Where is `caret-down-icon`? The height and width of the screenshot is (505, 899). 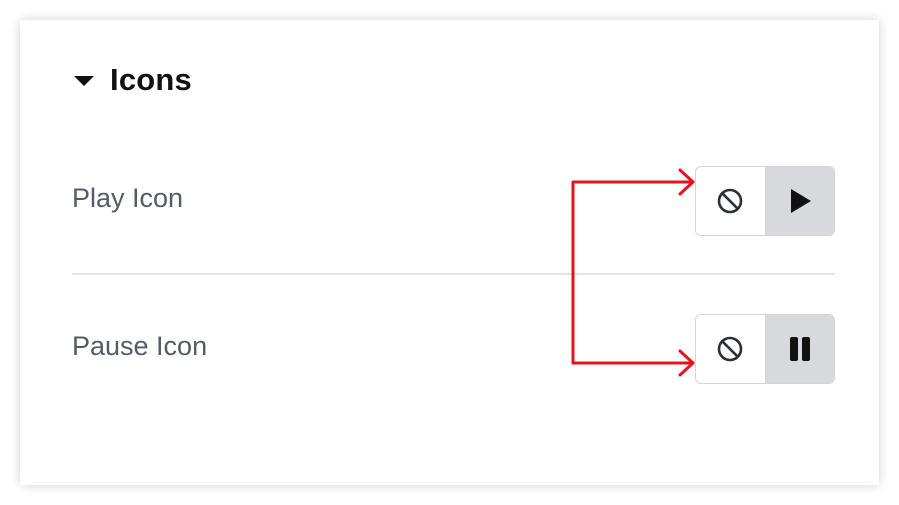 caret-down-icon is located at coordinates (84, 81).